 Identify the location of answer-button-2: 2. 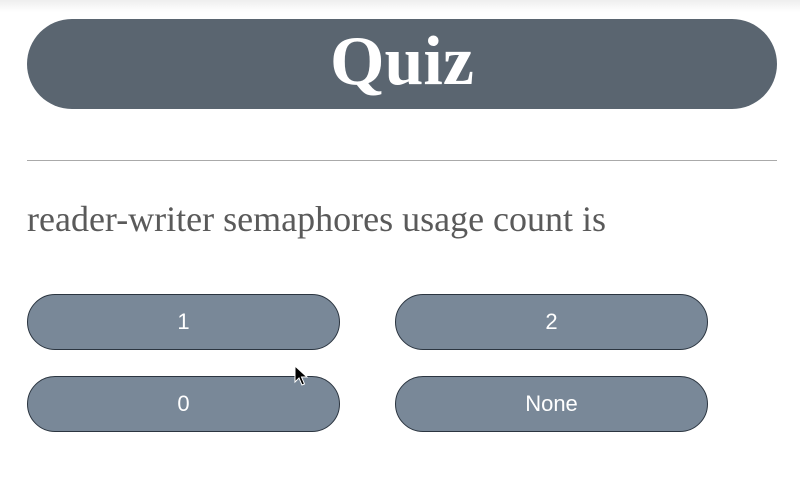
(551, 322).